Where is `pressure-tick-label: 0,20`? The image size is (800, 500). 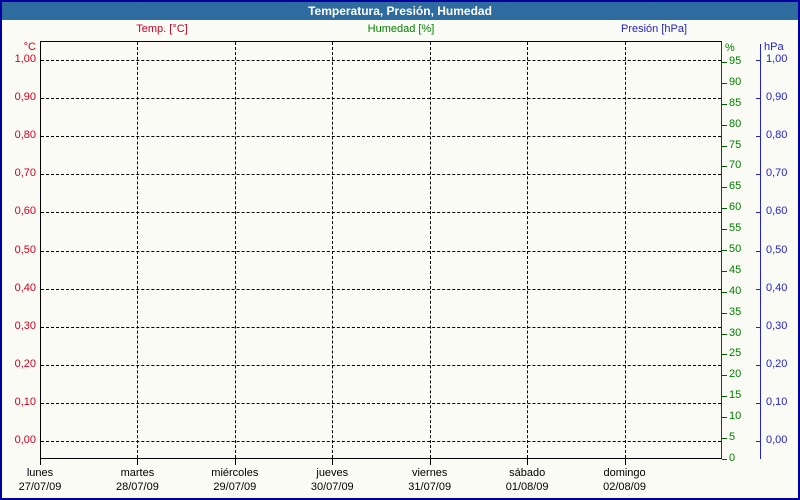 pressure-tick-label: 0,20 is located at coordinates (777, 363).